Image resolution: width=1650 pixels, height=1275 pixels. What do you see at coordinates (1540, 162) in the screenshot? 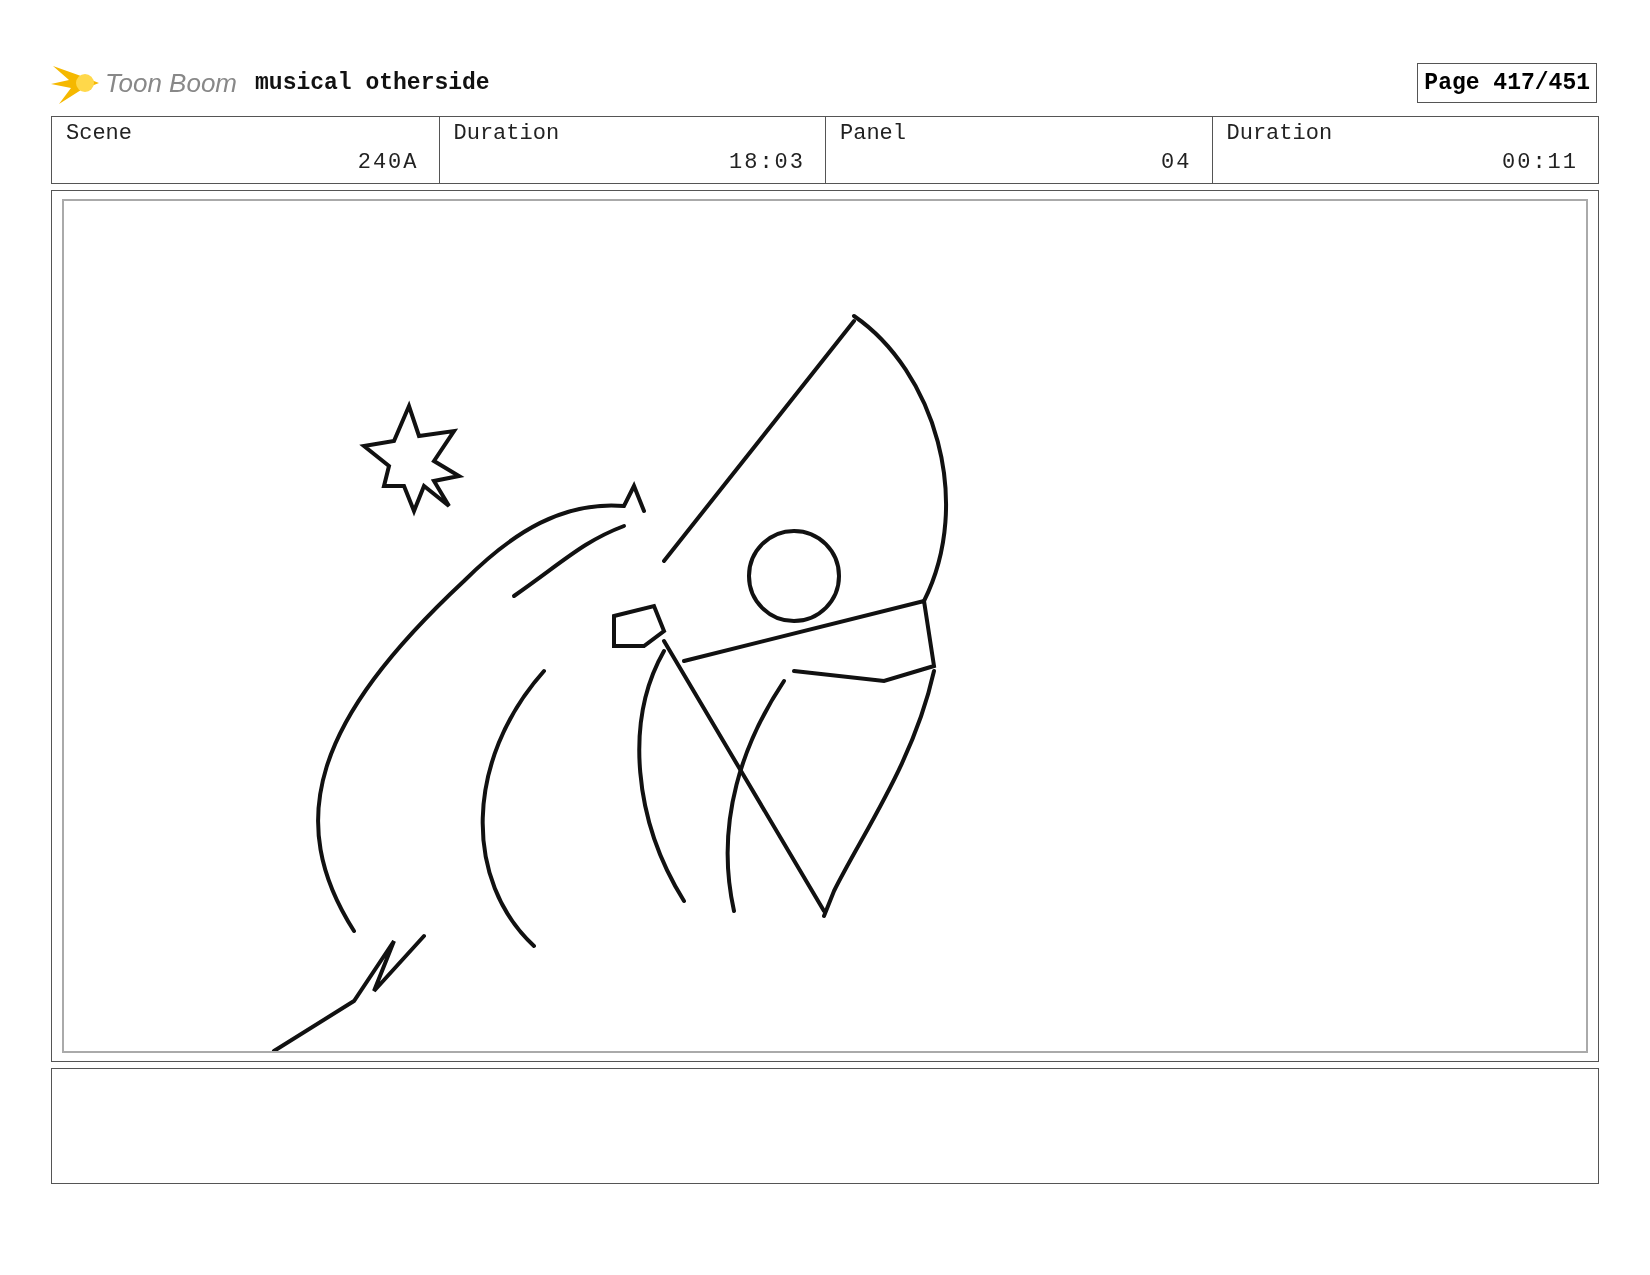
I see `field-value: 00:11` at bounding box center [1540, 162].